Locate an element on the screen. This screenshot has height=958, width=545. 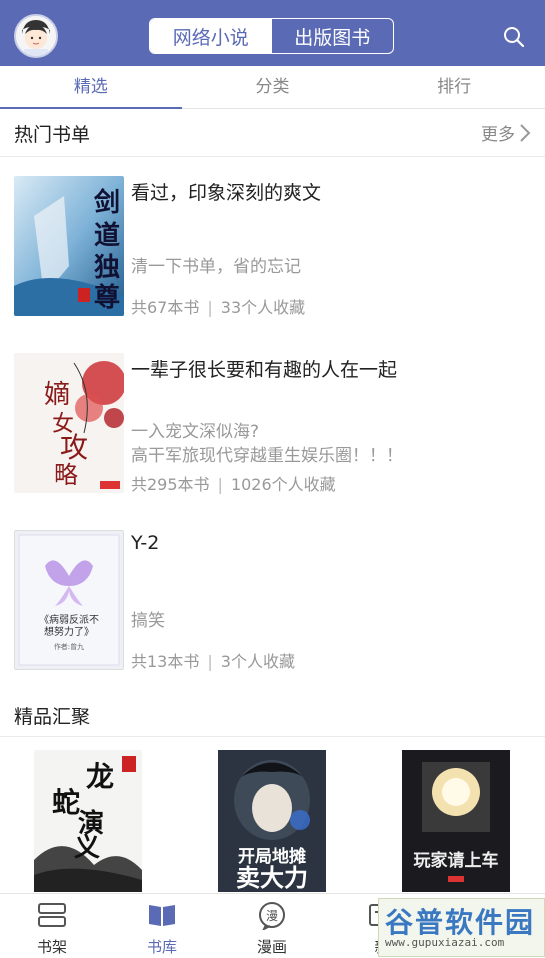
avatar-face-icon is located at coordinates (36, 36).